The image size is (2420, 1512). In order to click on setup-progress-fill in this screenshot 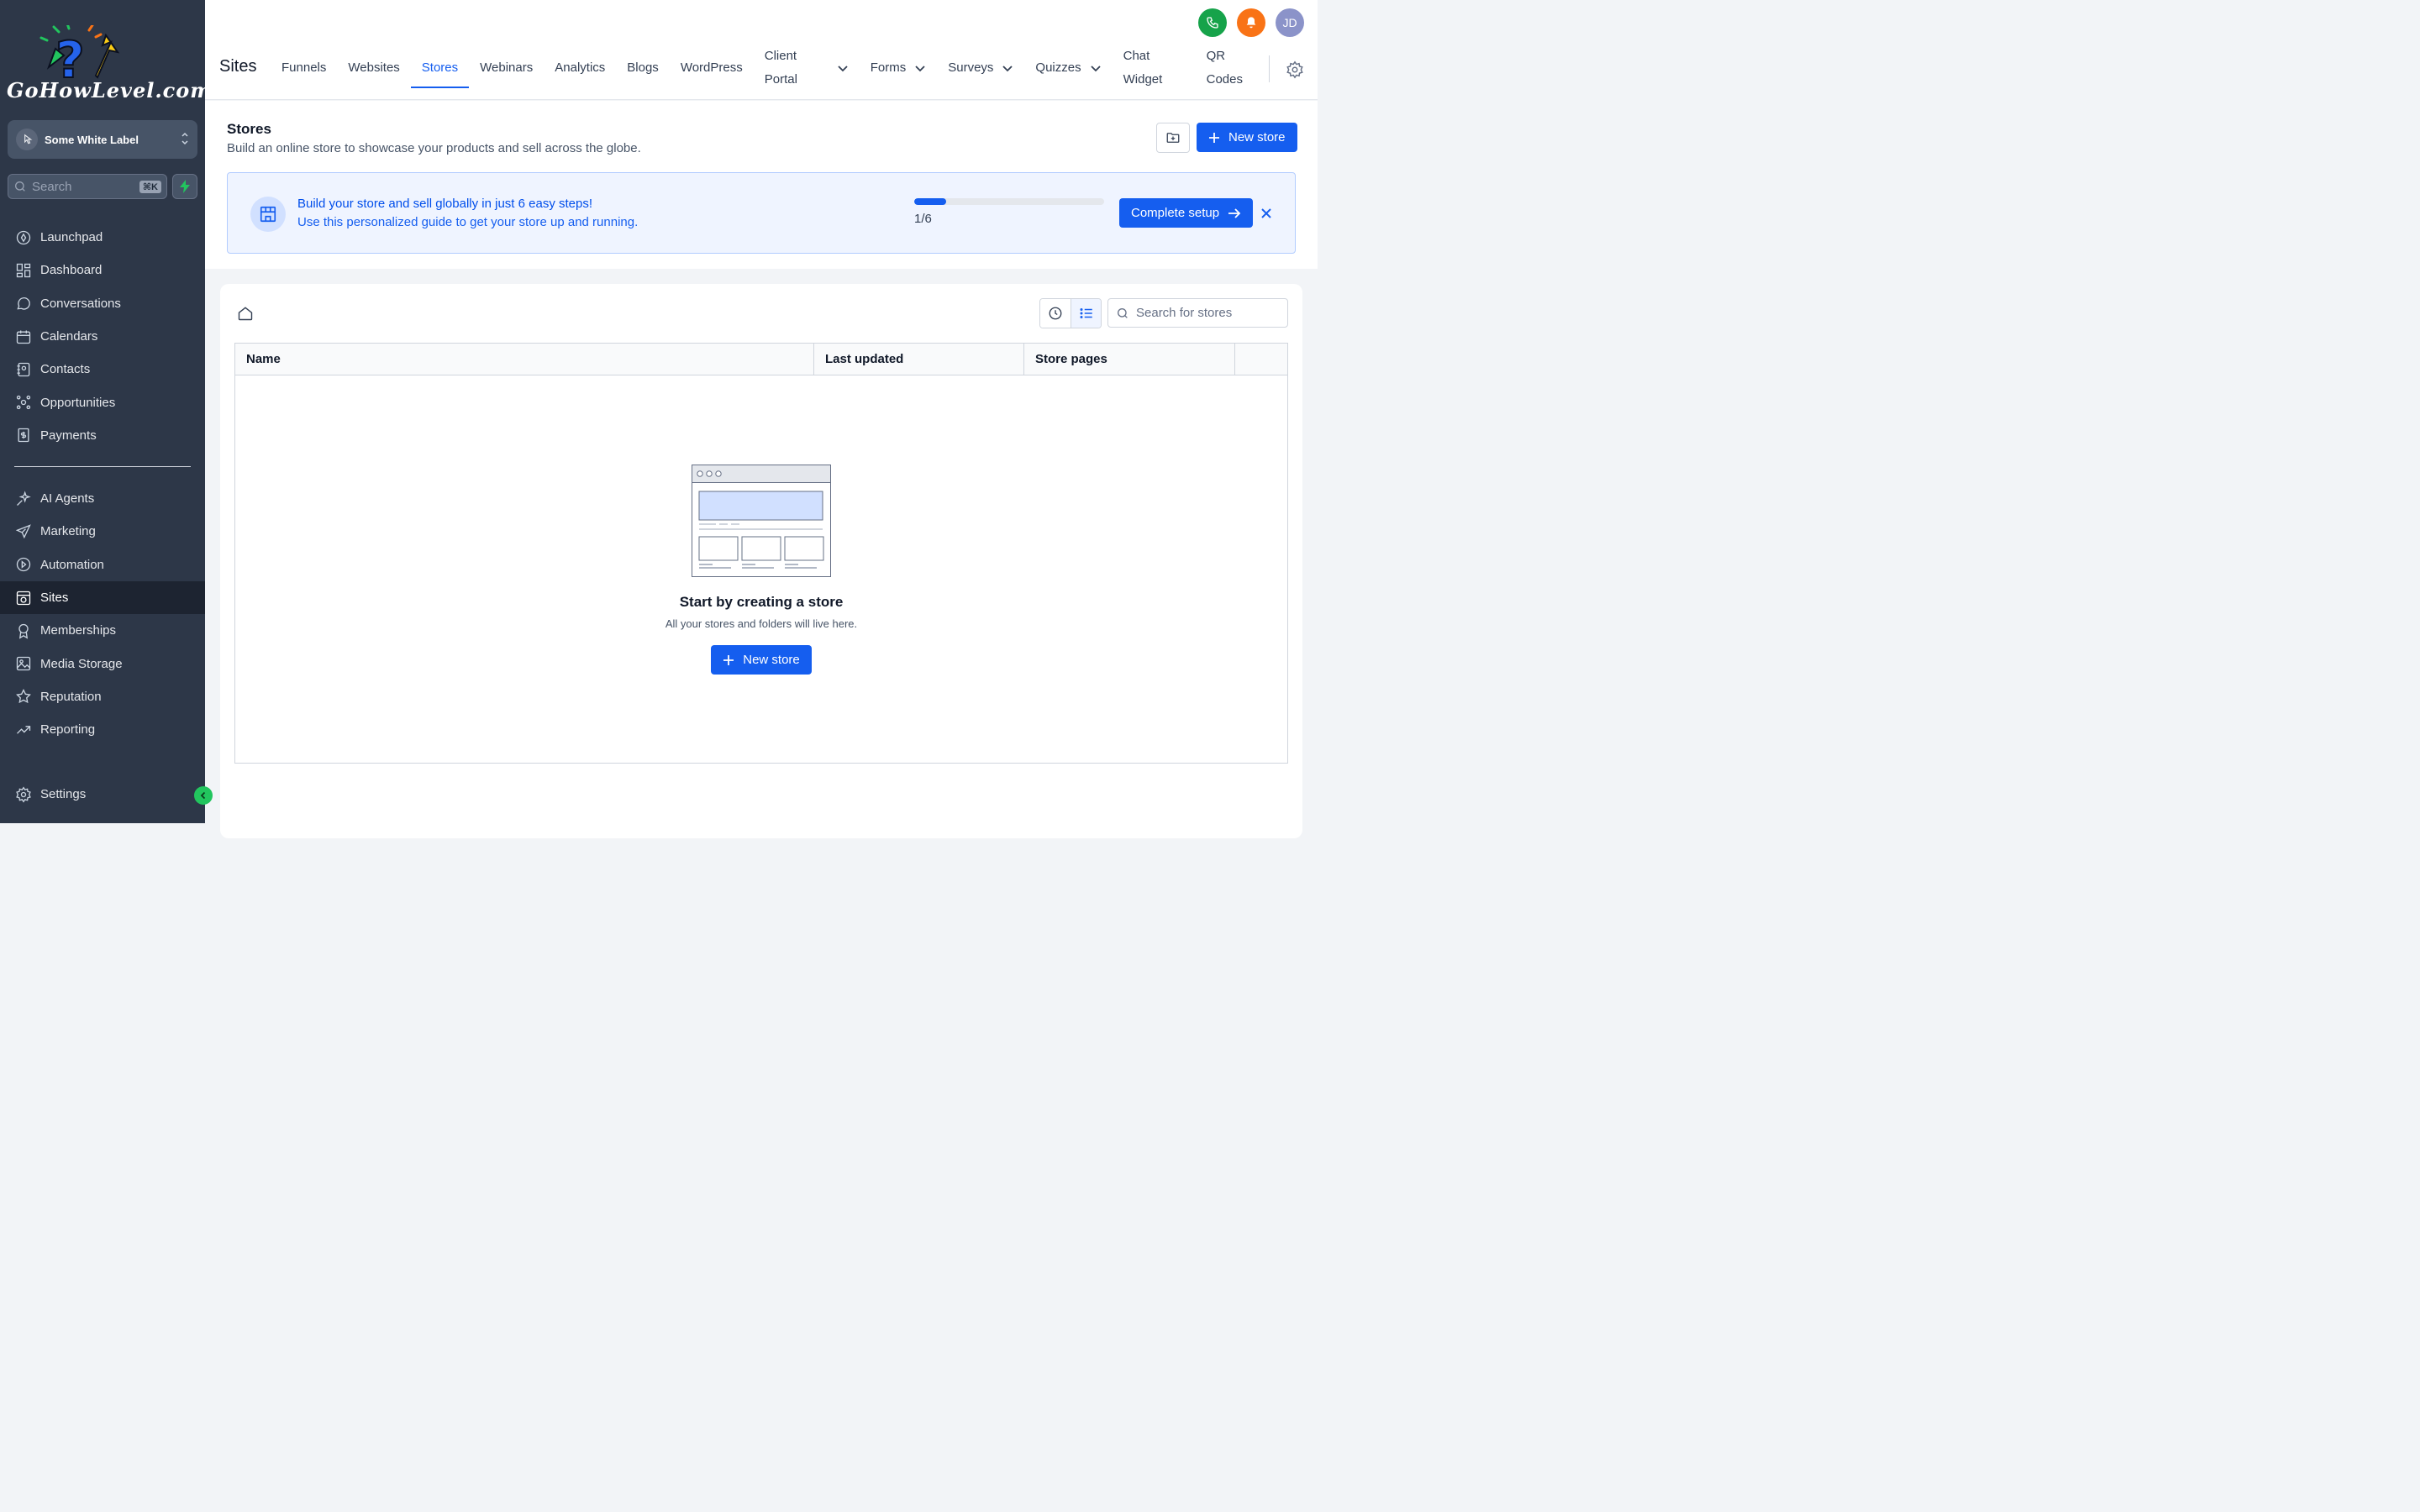, I will do `click(930, 201)`.